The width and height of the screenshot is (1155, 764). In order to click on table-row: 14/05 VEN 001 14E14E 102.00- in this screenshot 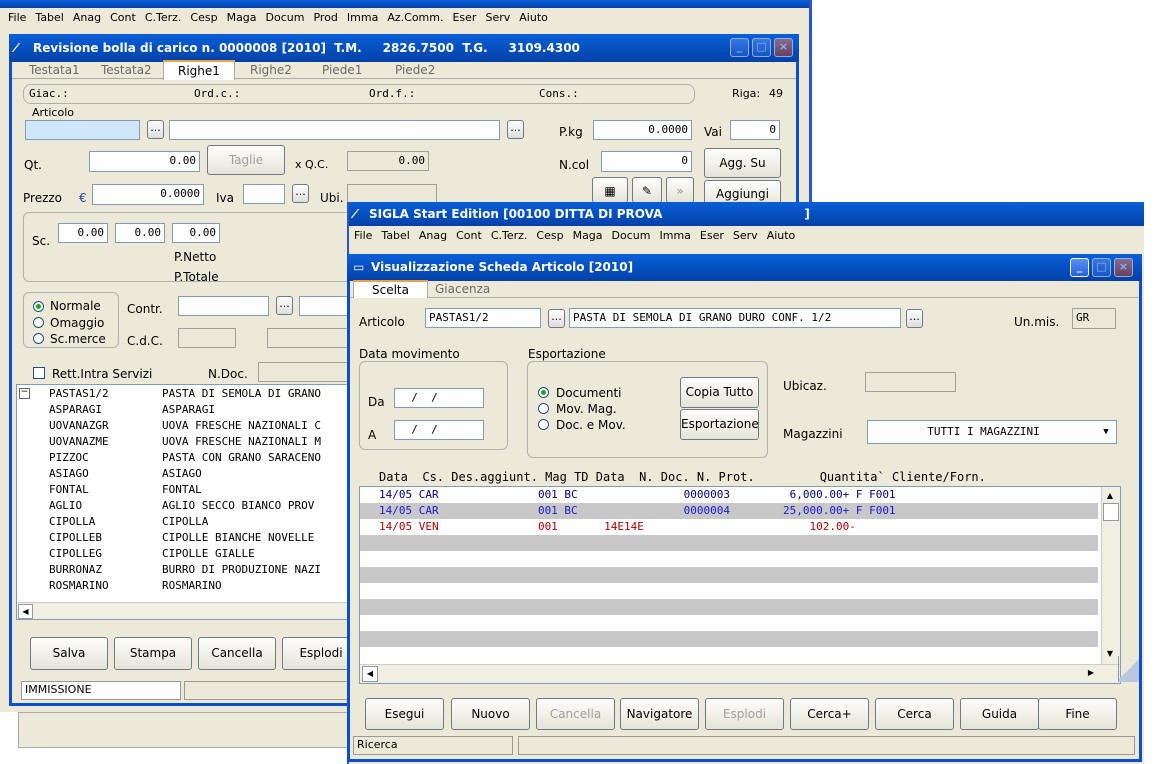, I will do `click(729, 527)`.